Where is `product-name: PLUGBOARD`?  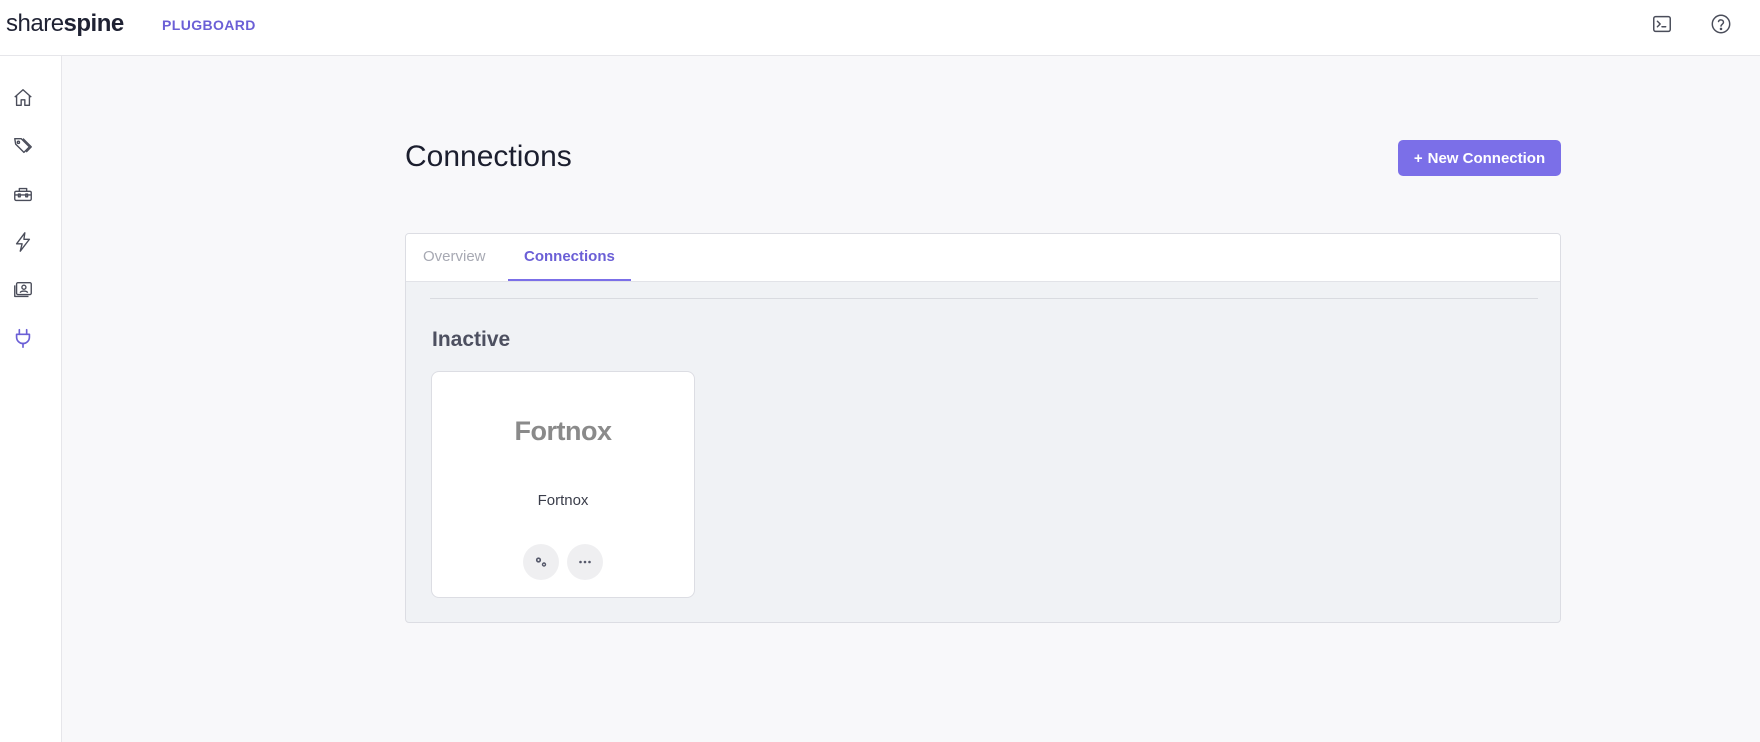
product-name: PLUGBOARD is located at coordinates (209, 25).